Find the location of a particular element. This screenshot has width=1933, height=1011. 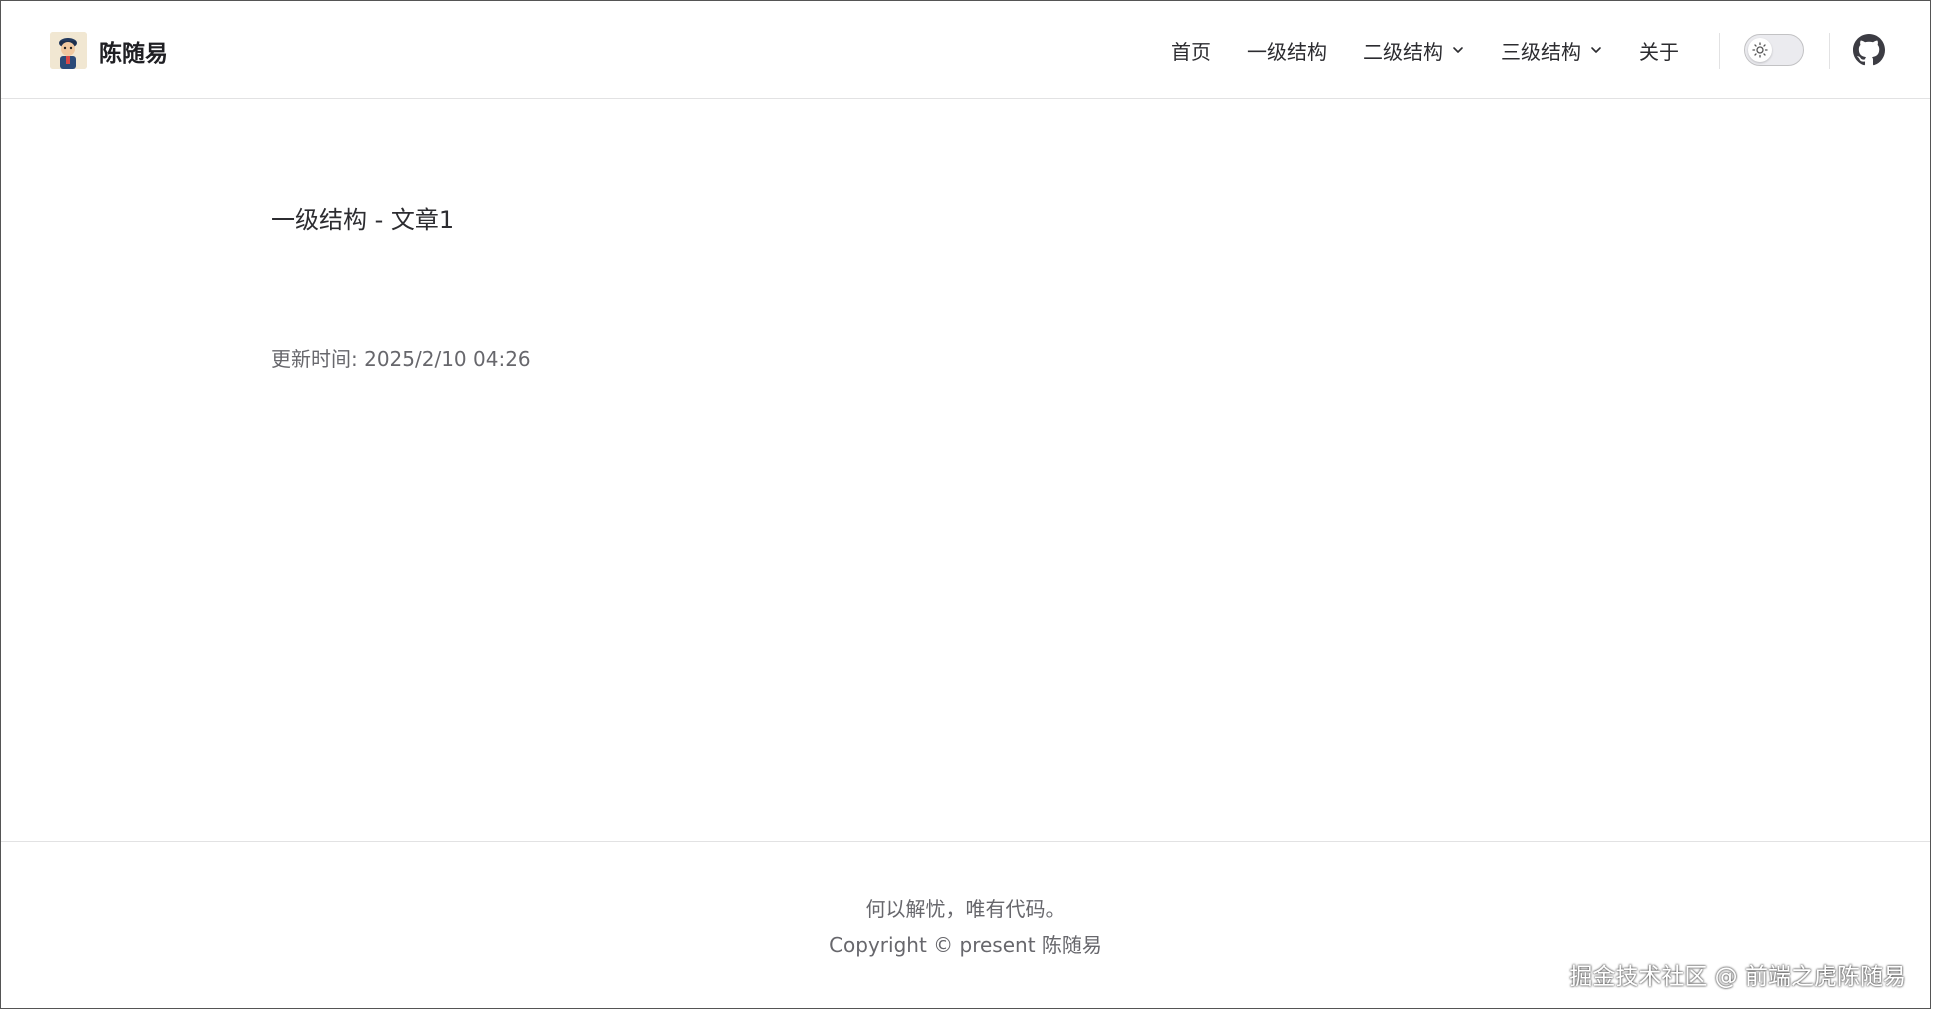

last-updated: 更新时间: 2025/2/10 04:26 is located at coordinates (401, 357).